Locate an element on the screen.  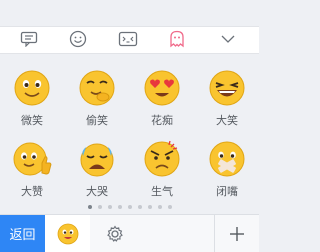
smile-emoji-icon is located at coordinates (32, 88).